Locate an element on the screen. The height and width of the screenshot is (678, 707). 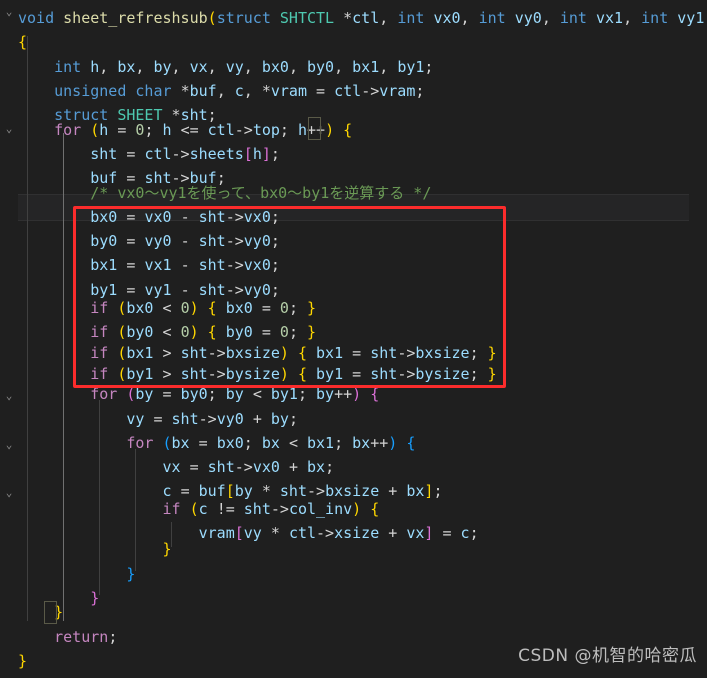
code-line: bx0 = vx0 - sht->vx0; is located at coordinates (362, 217).